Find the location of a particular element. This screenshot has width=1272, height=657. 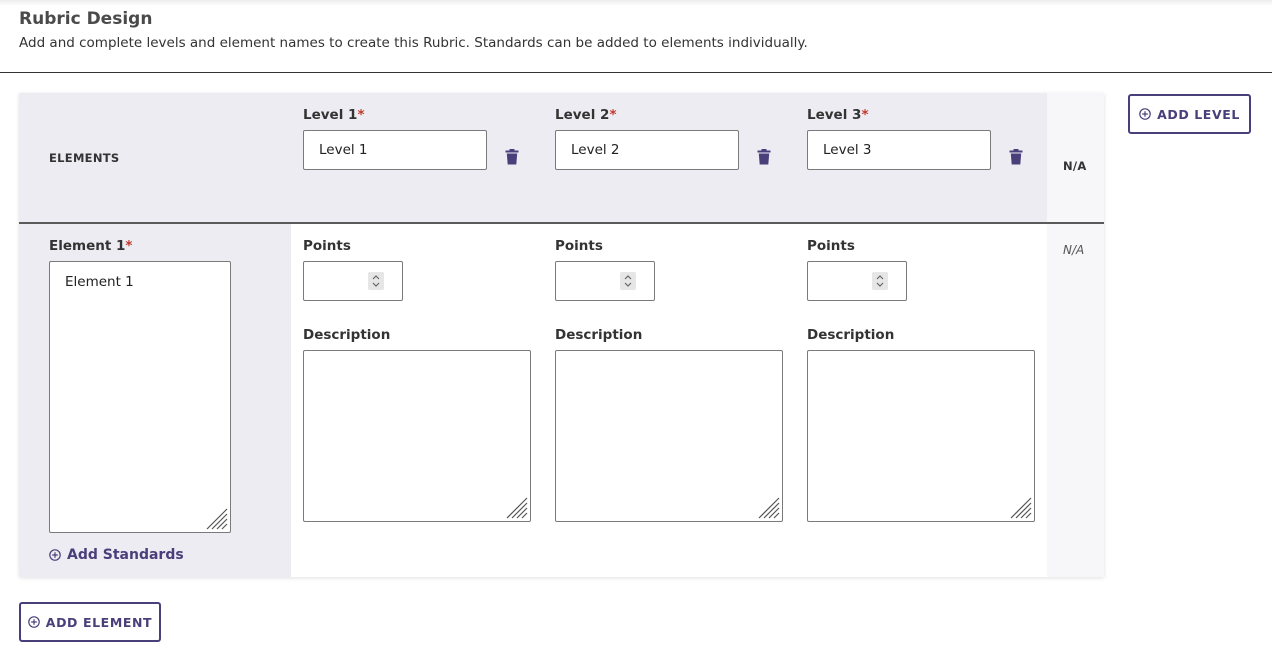

add-level-button: ADD LEVEL is located at coordinates (1189, 114).